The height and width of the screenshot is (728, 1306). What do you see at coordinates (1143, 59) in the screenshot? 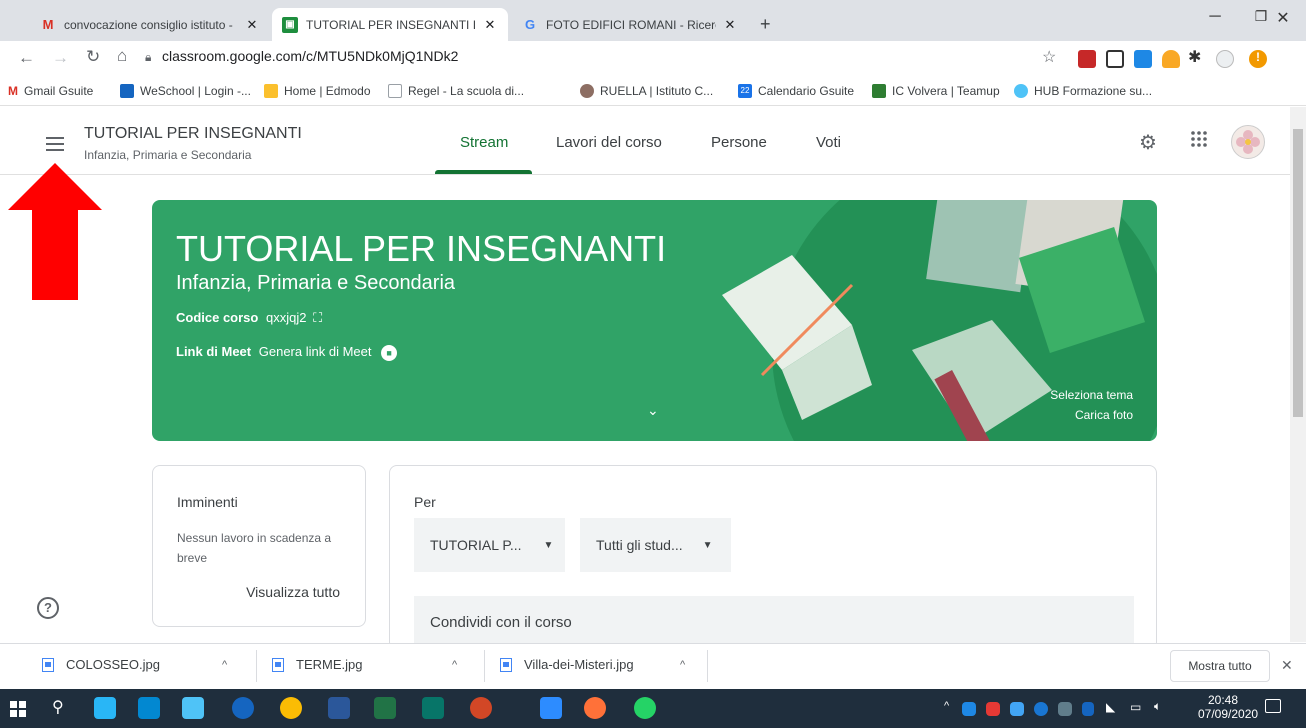
I see `screen-extension-icon` at bounding box center [1143, 59].